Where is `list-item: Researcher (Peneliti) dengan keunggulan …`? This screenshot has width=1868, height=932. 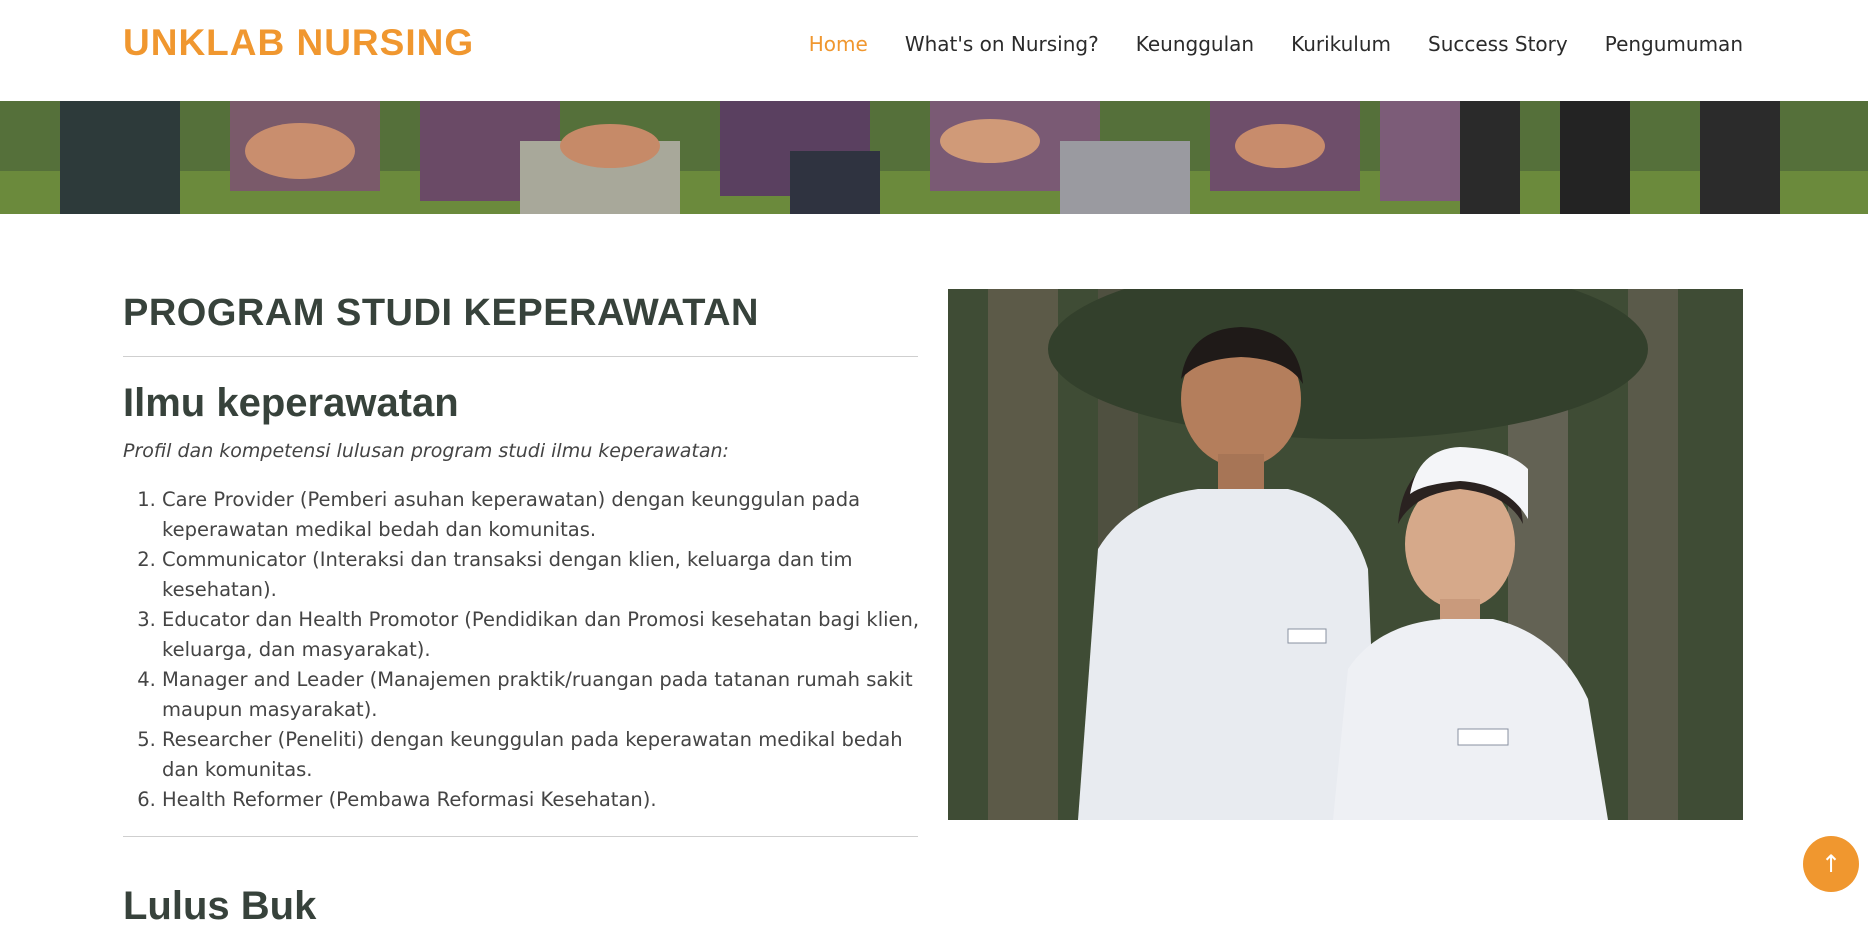 list-item: Researcher (Peneliti) dengan keunggulan … is located at coordinates (542, 755).